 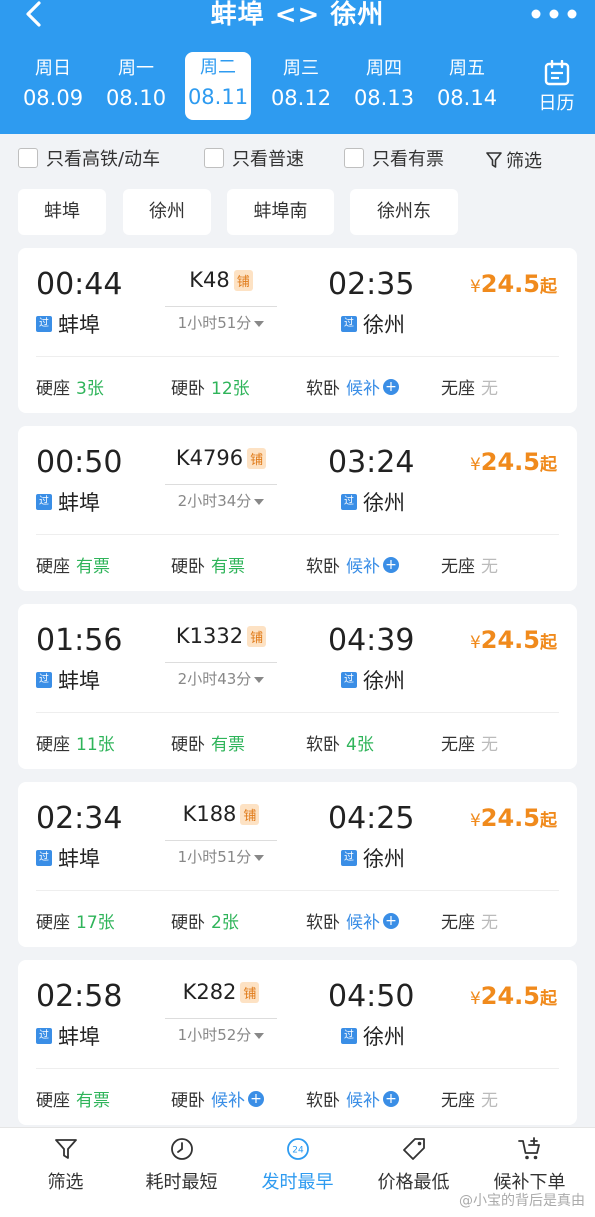 I want to click on price-value: 24.5, so click(x=510, y=462).